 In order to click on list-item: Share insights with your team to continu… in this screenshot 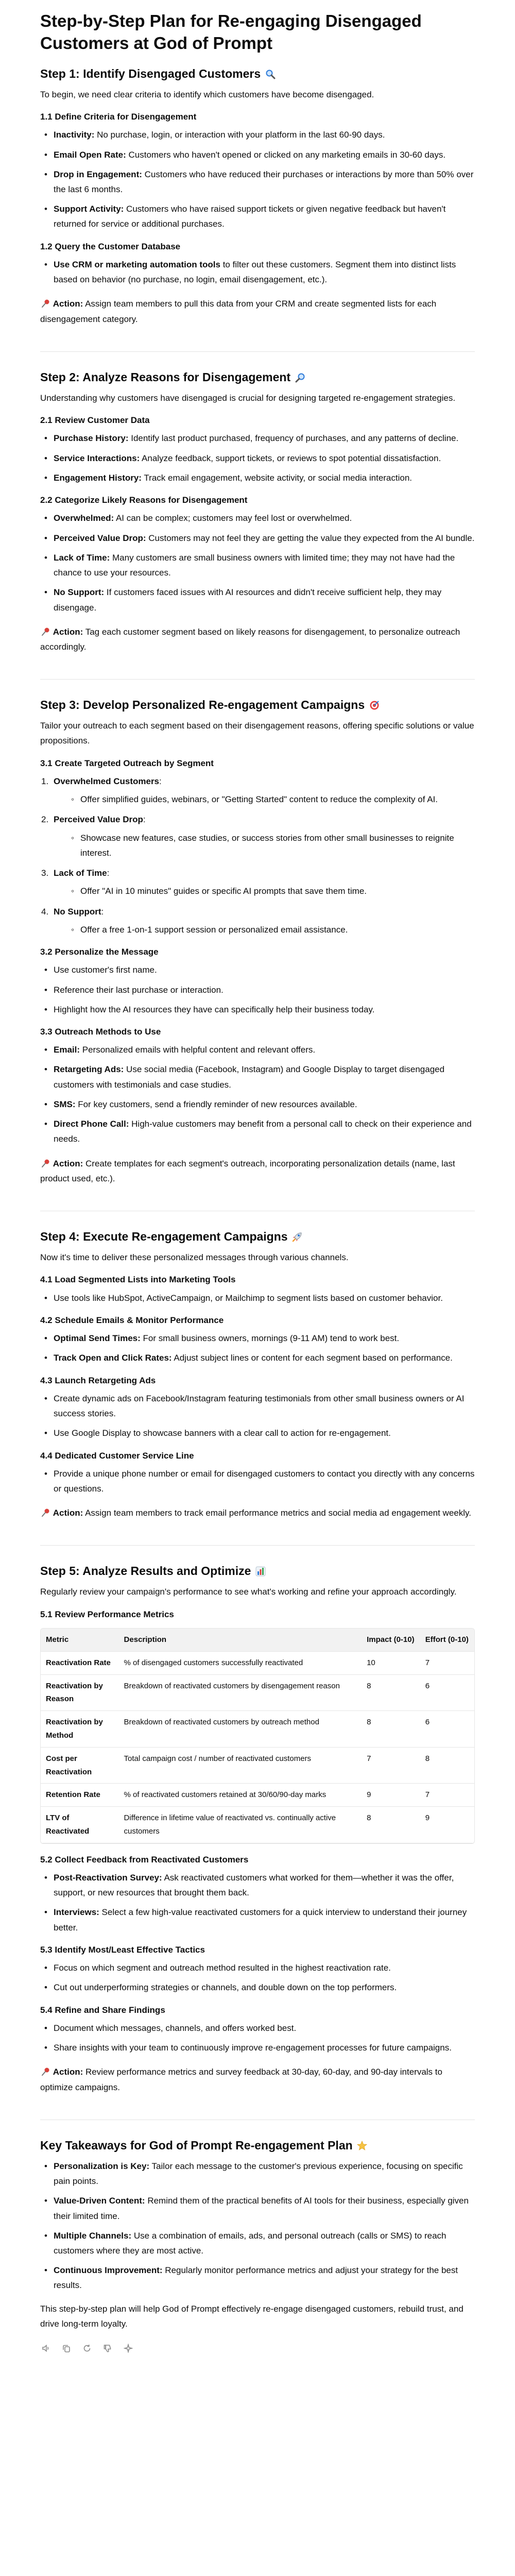, I will do `click(257, 2048)`.